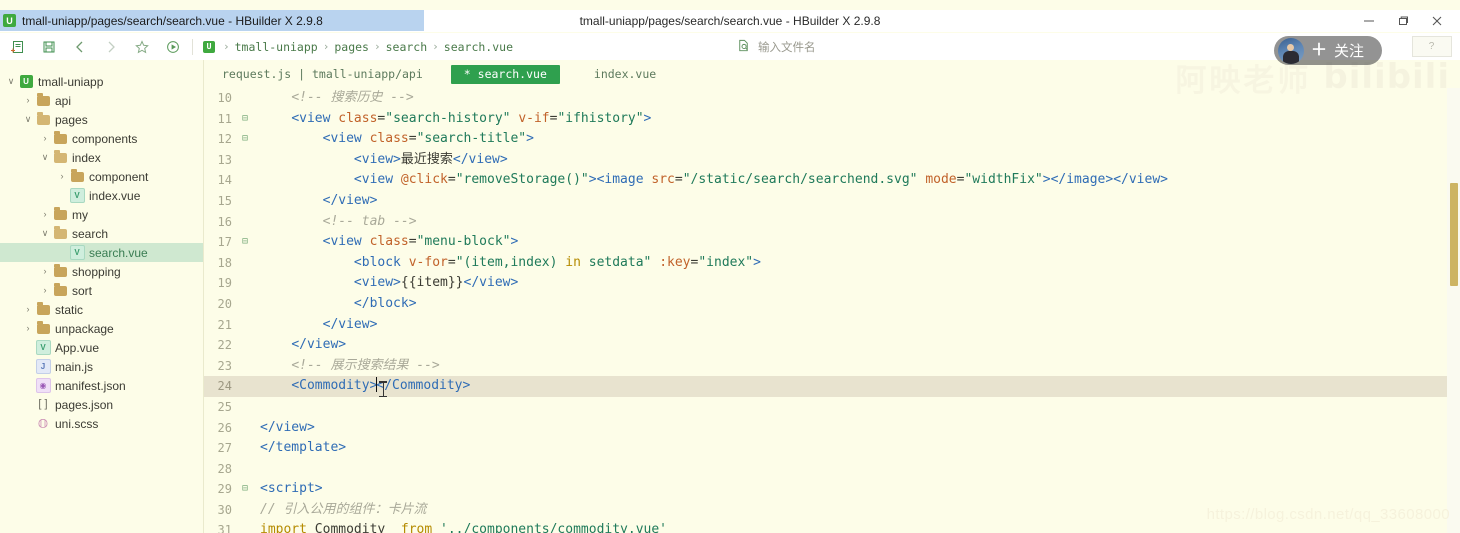  Describe the element at coordinates (832, 407) in the screenshot. I see `code-line-25: 25` at that location.